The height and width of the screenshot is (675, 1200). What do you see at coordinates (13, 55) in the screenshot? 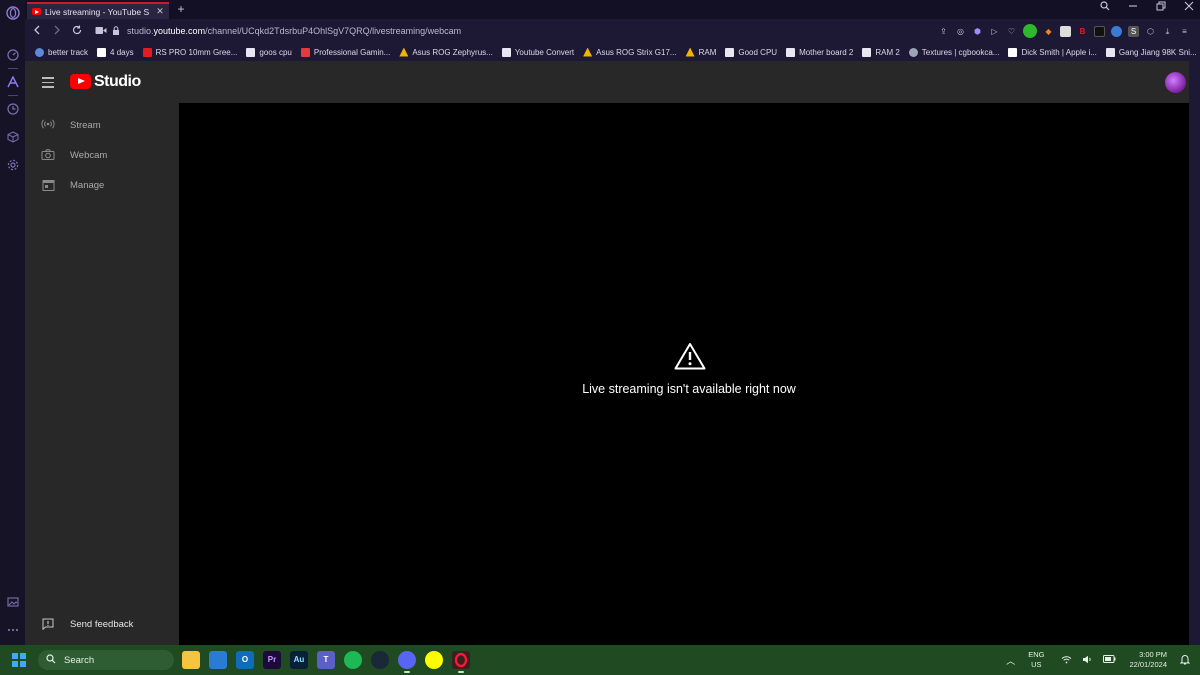
I see `speed-dial-icon` at bounding box center [13, 55].